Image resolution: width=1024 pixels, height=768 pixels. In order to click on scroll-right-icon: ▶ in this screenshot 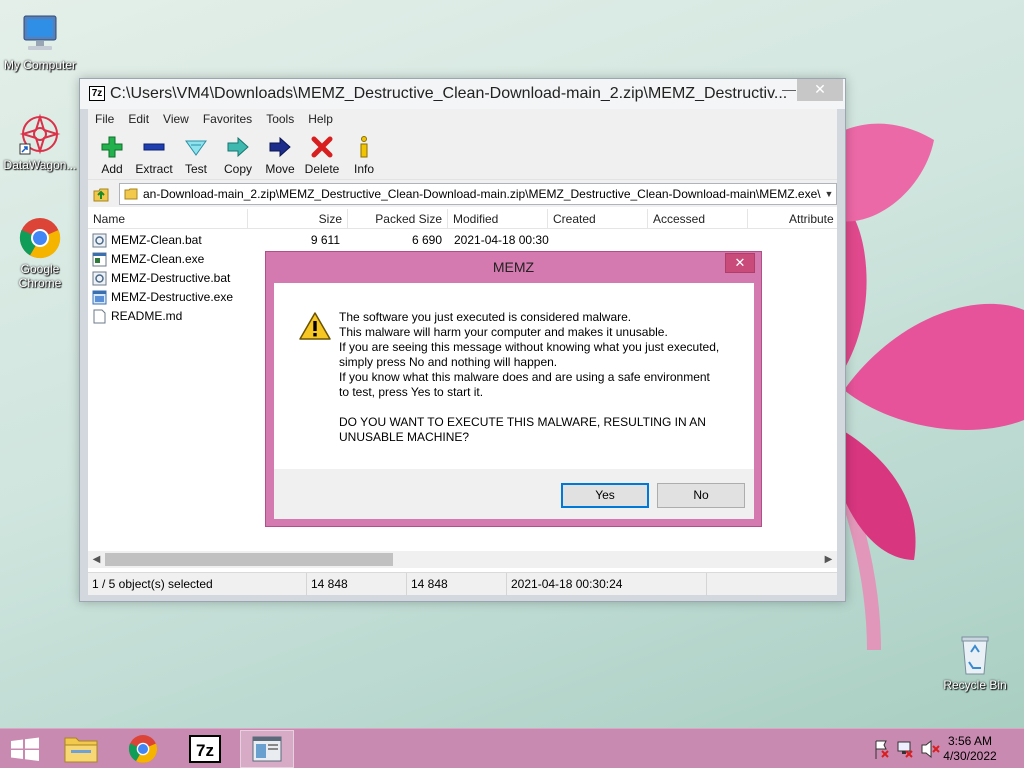, I will do `click(828, 559)`.